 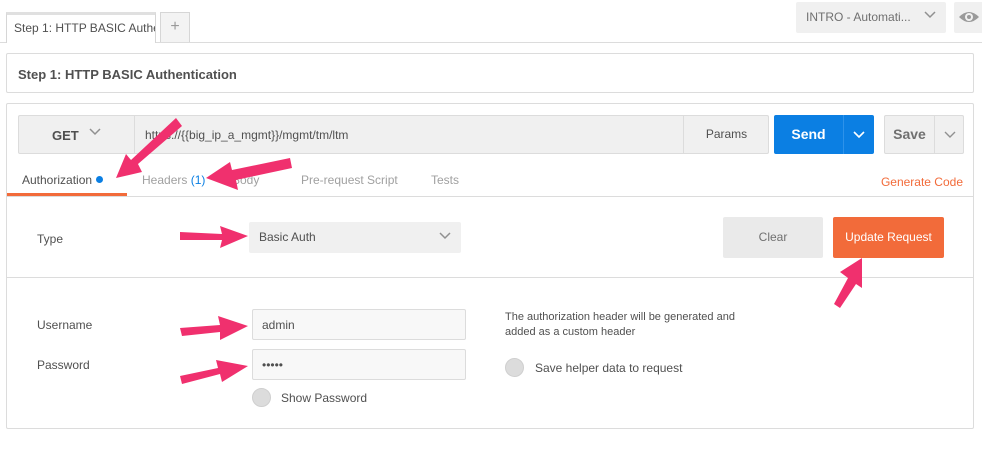 I want to click on request-name-field: Step 1: HTTP BASIC Authentication, so click(x=490, y=73).